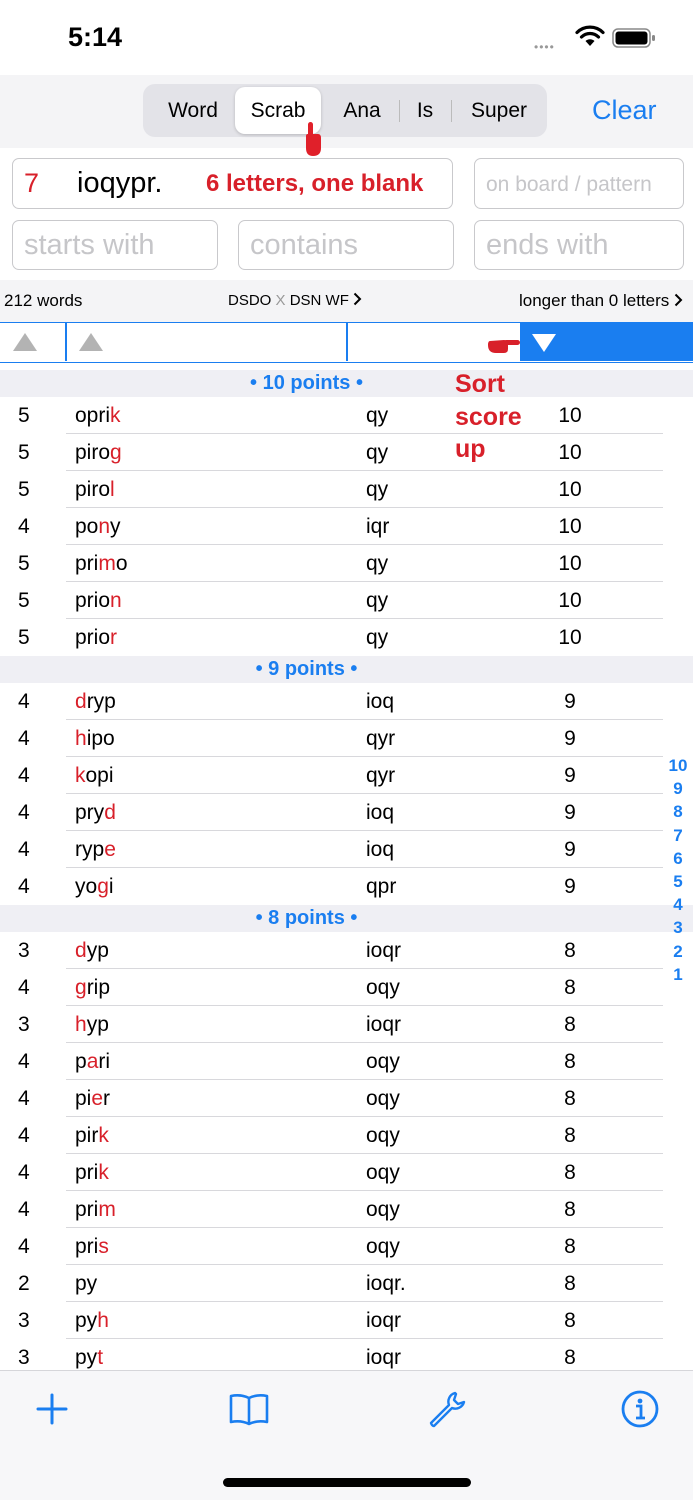 The height and width of the screenshot is (1500, 693). Describe the element at coordinates (346, 383) in the screenshot. I see `section-header: • 10 points •` at that location.